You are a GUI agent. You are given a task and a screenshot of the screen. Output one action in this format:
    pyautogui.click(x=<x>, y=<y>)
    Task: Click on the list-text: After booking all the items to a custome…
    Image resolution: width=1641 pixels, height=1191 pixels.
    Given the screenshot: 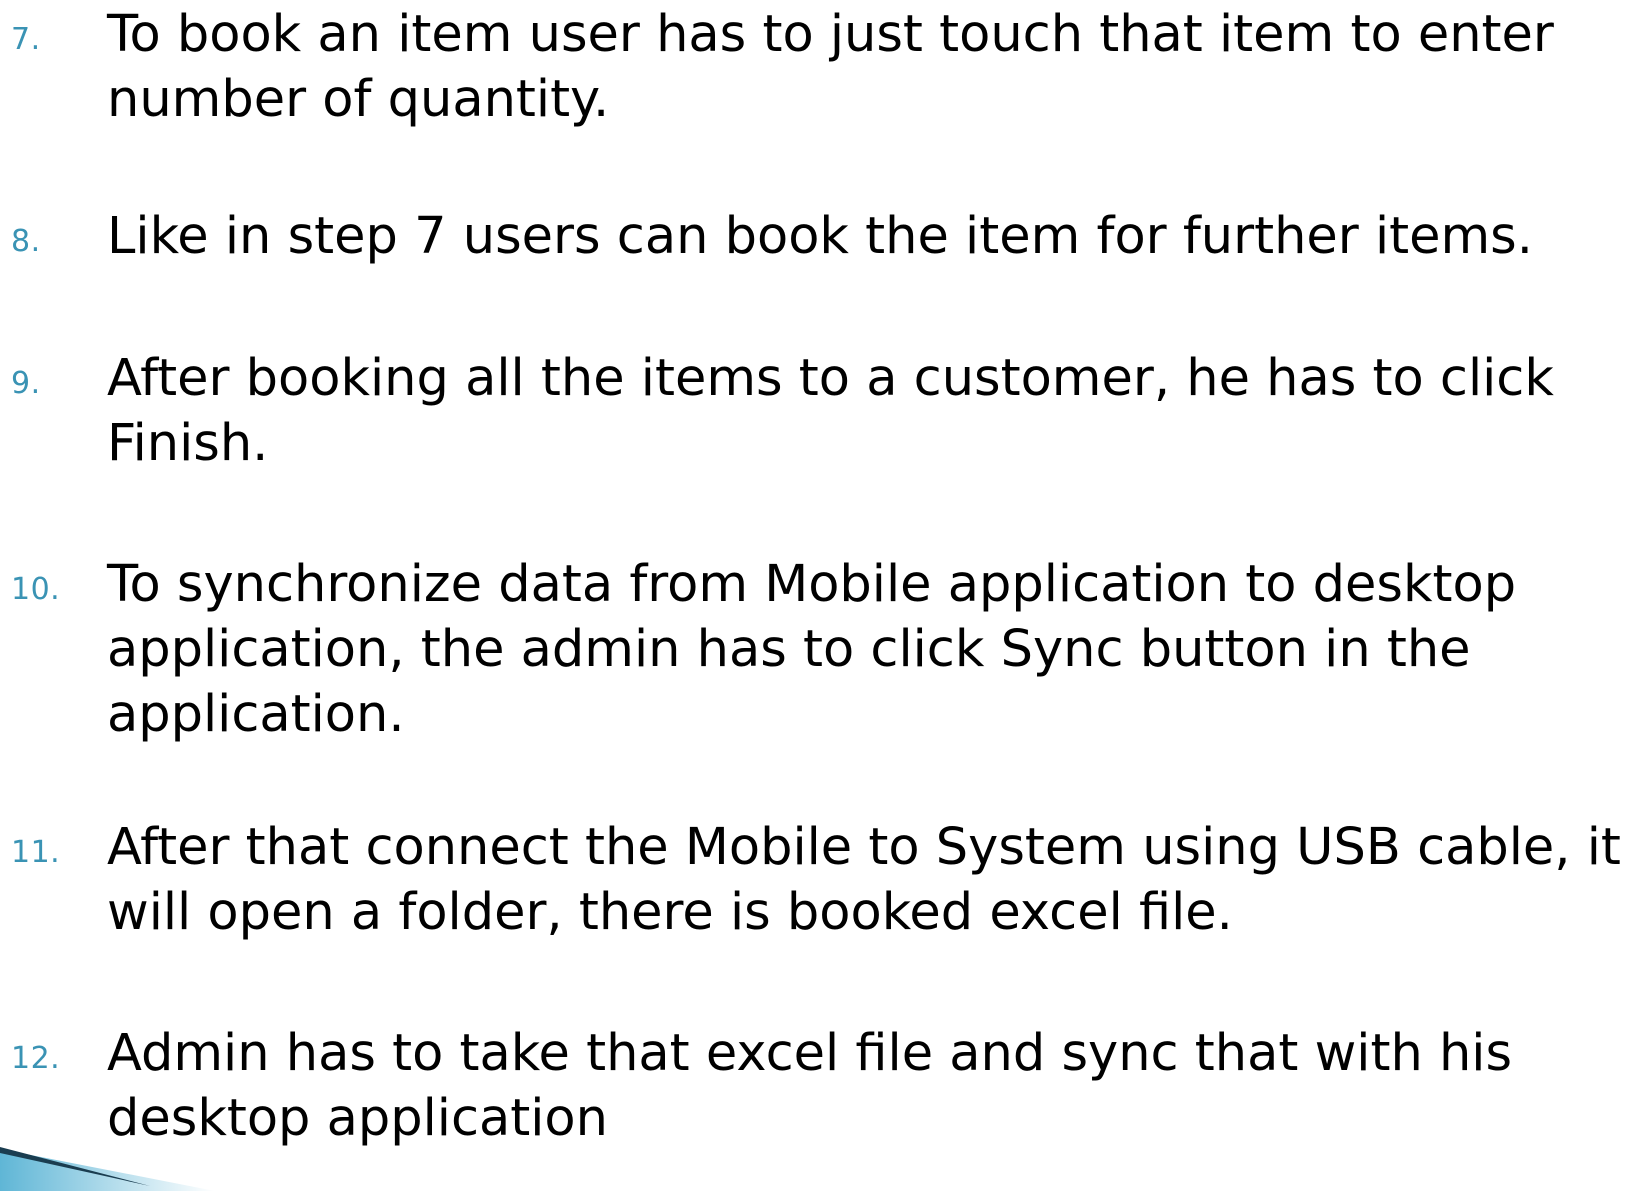 What is the action you would take?
    pyautogui.click(x=874, y=411)
    